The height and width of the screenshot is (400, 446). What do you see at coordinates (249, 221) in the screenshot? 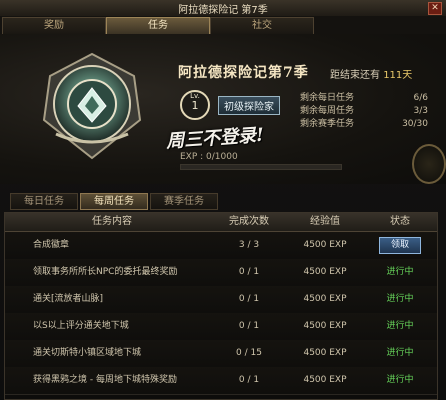
I see `header-count: 完成次数` at bounding box center [249, 221].